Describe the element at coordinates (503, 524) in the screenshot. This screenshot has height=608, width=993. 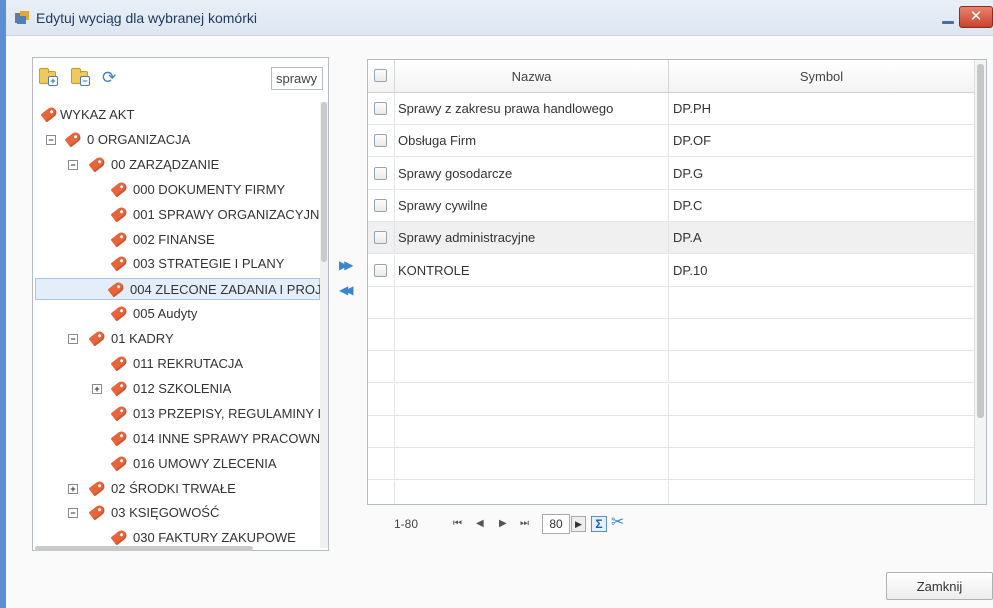
I see `next-page-icon: ▶` at that location.